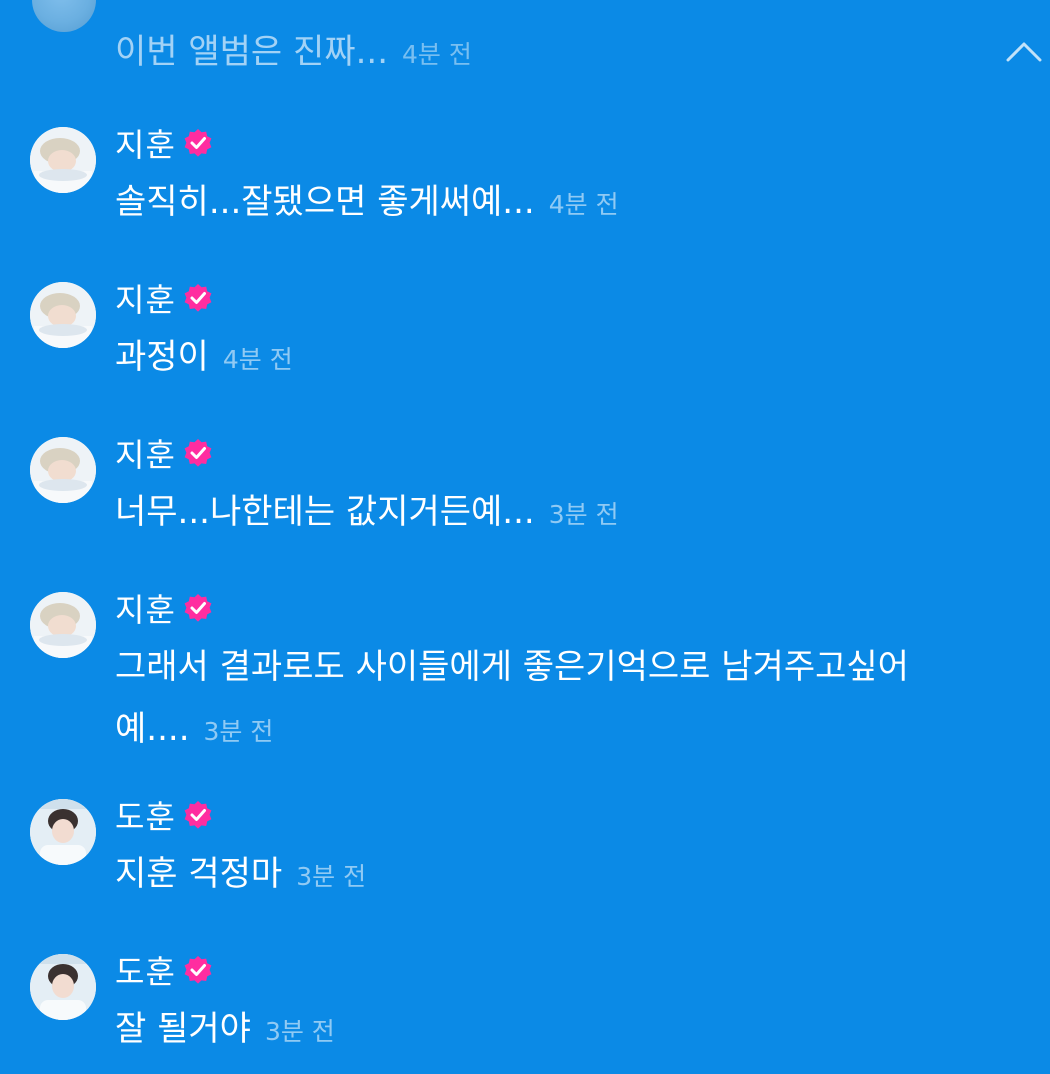 This screenshot has width=1050, height=1074. What do you see at coordinates (555, 699) in the screenshot?
I see `message-text: 그래서 결과로도 사이들에게 좋은기억으로 남겨주고싶어예.... 3분 전` at bounding box center [555, 699].